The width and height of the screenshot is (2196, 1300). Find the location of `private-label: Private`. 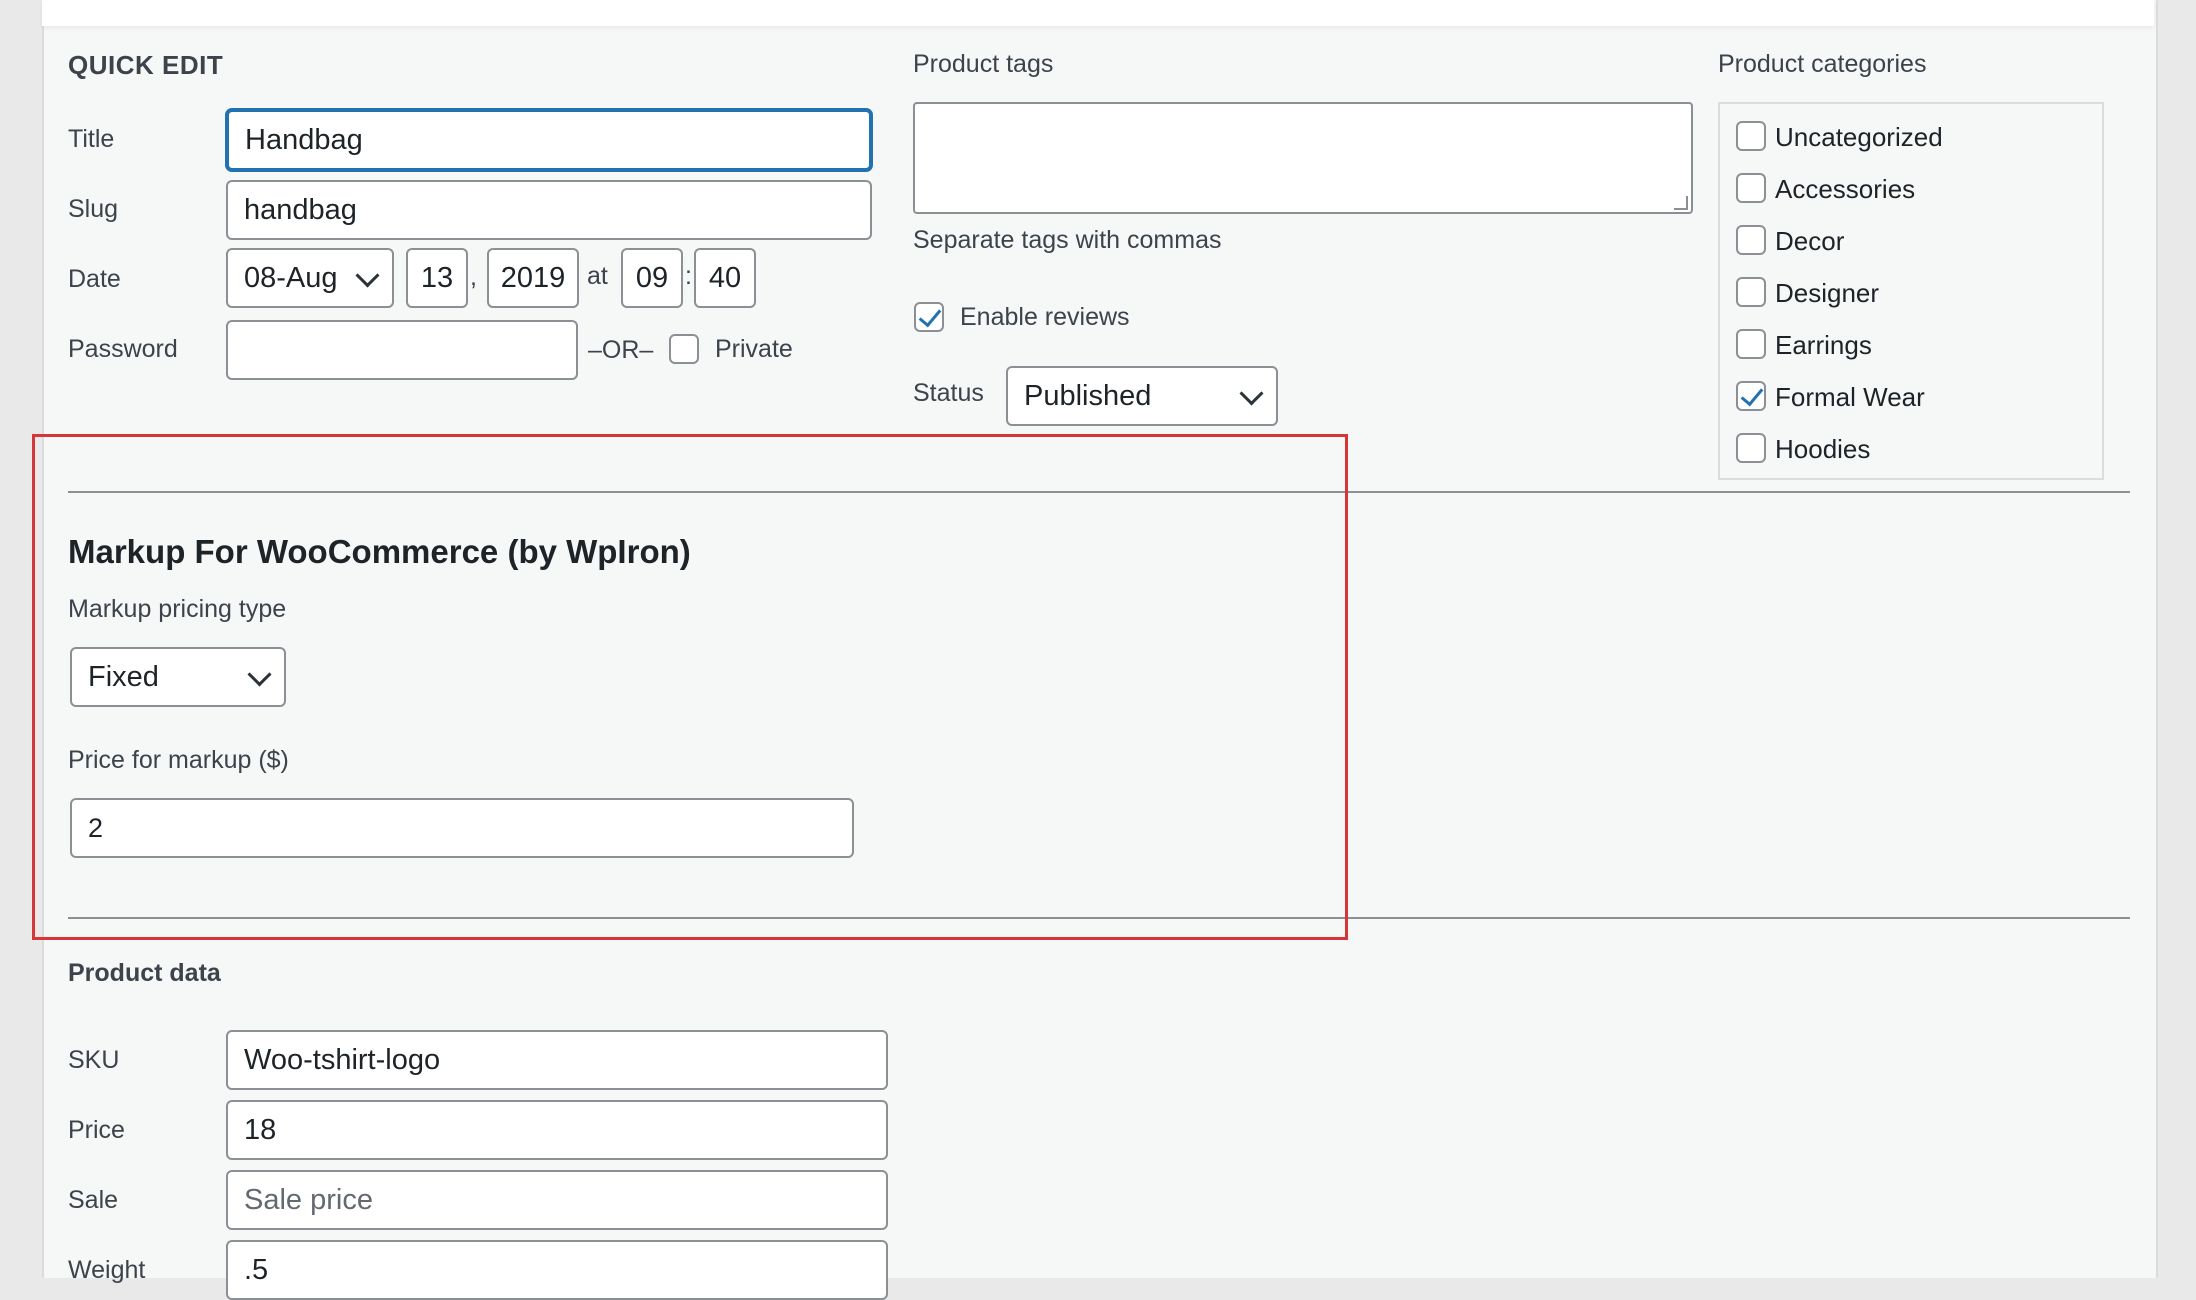

private-label: Private is located at coordinates (754, 349).